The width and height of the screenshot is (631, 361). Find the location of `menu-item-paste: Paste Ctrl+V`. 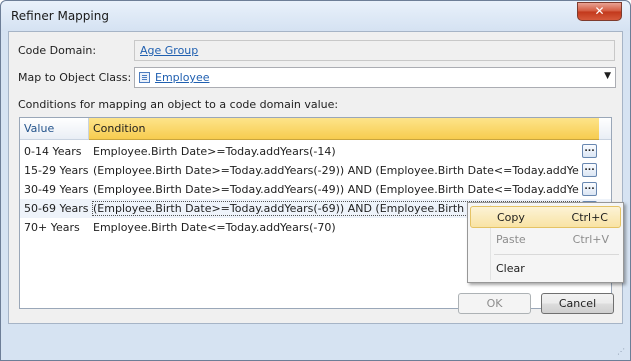

menu-item-paste: Paste Ctrl+V is located at coordinates (545, 240).